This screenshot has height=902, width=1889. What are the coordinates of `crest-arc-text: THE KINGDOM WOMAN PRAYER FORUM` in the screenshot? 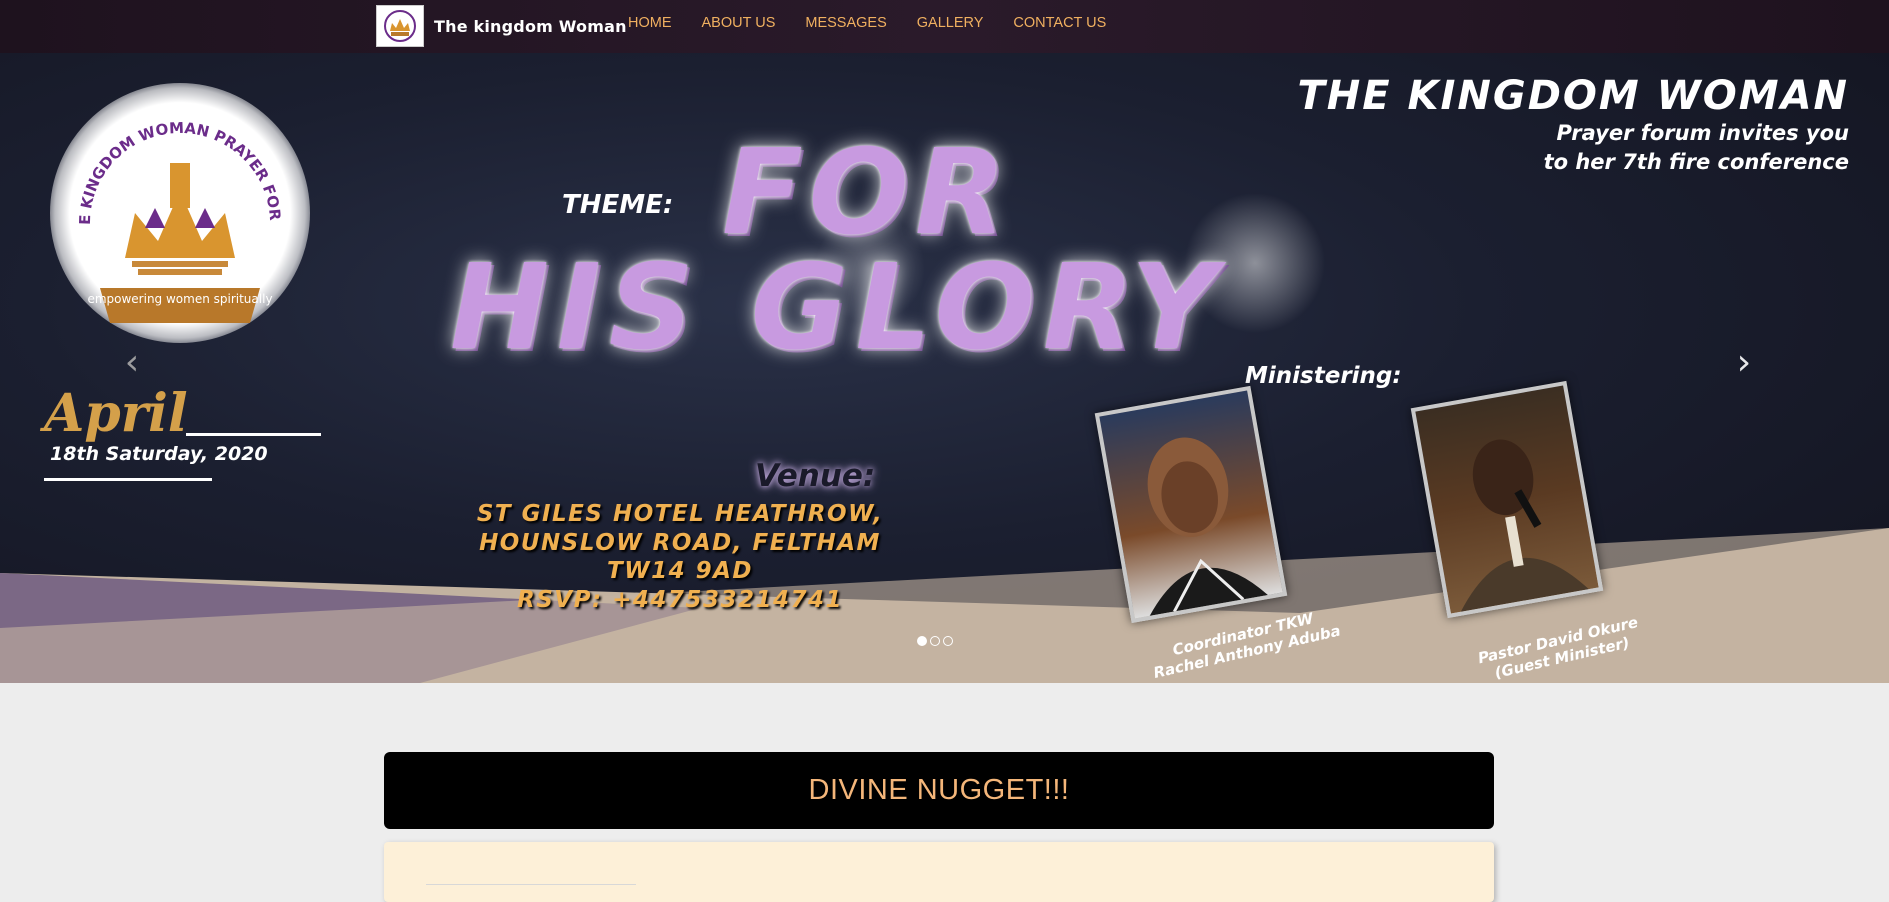 It's located at (164, 147).